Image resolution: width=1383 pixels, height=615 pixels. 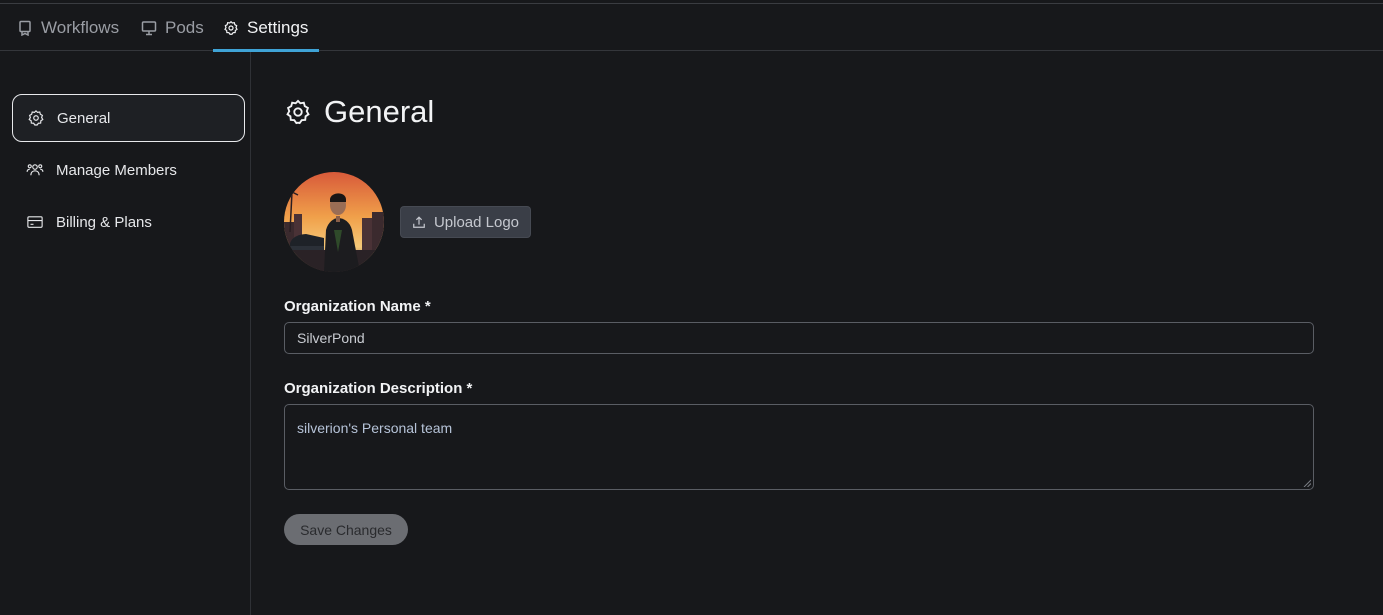 What do you see at coordinates (149, 27) in the screenshot?
I see `monitor-icon` at bounding box center [149, 27].